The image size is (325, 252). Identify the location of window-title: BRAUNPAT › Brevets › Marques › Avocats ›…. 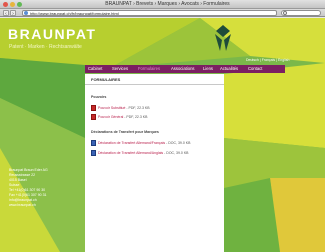
(167, 4).